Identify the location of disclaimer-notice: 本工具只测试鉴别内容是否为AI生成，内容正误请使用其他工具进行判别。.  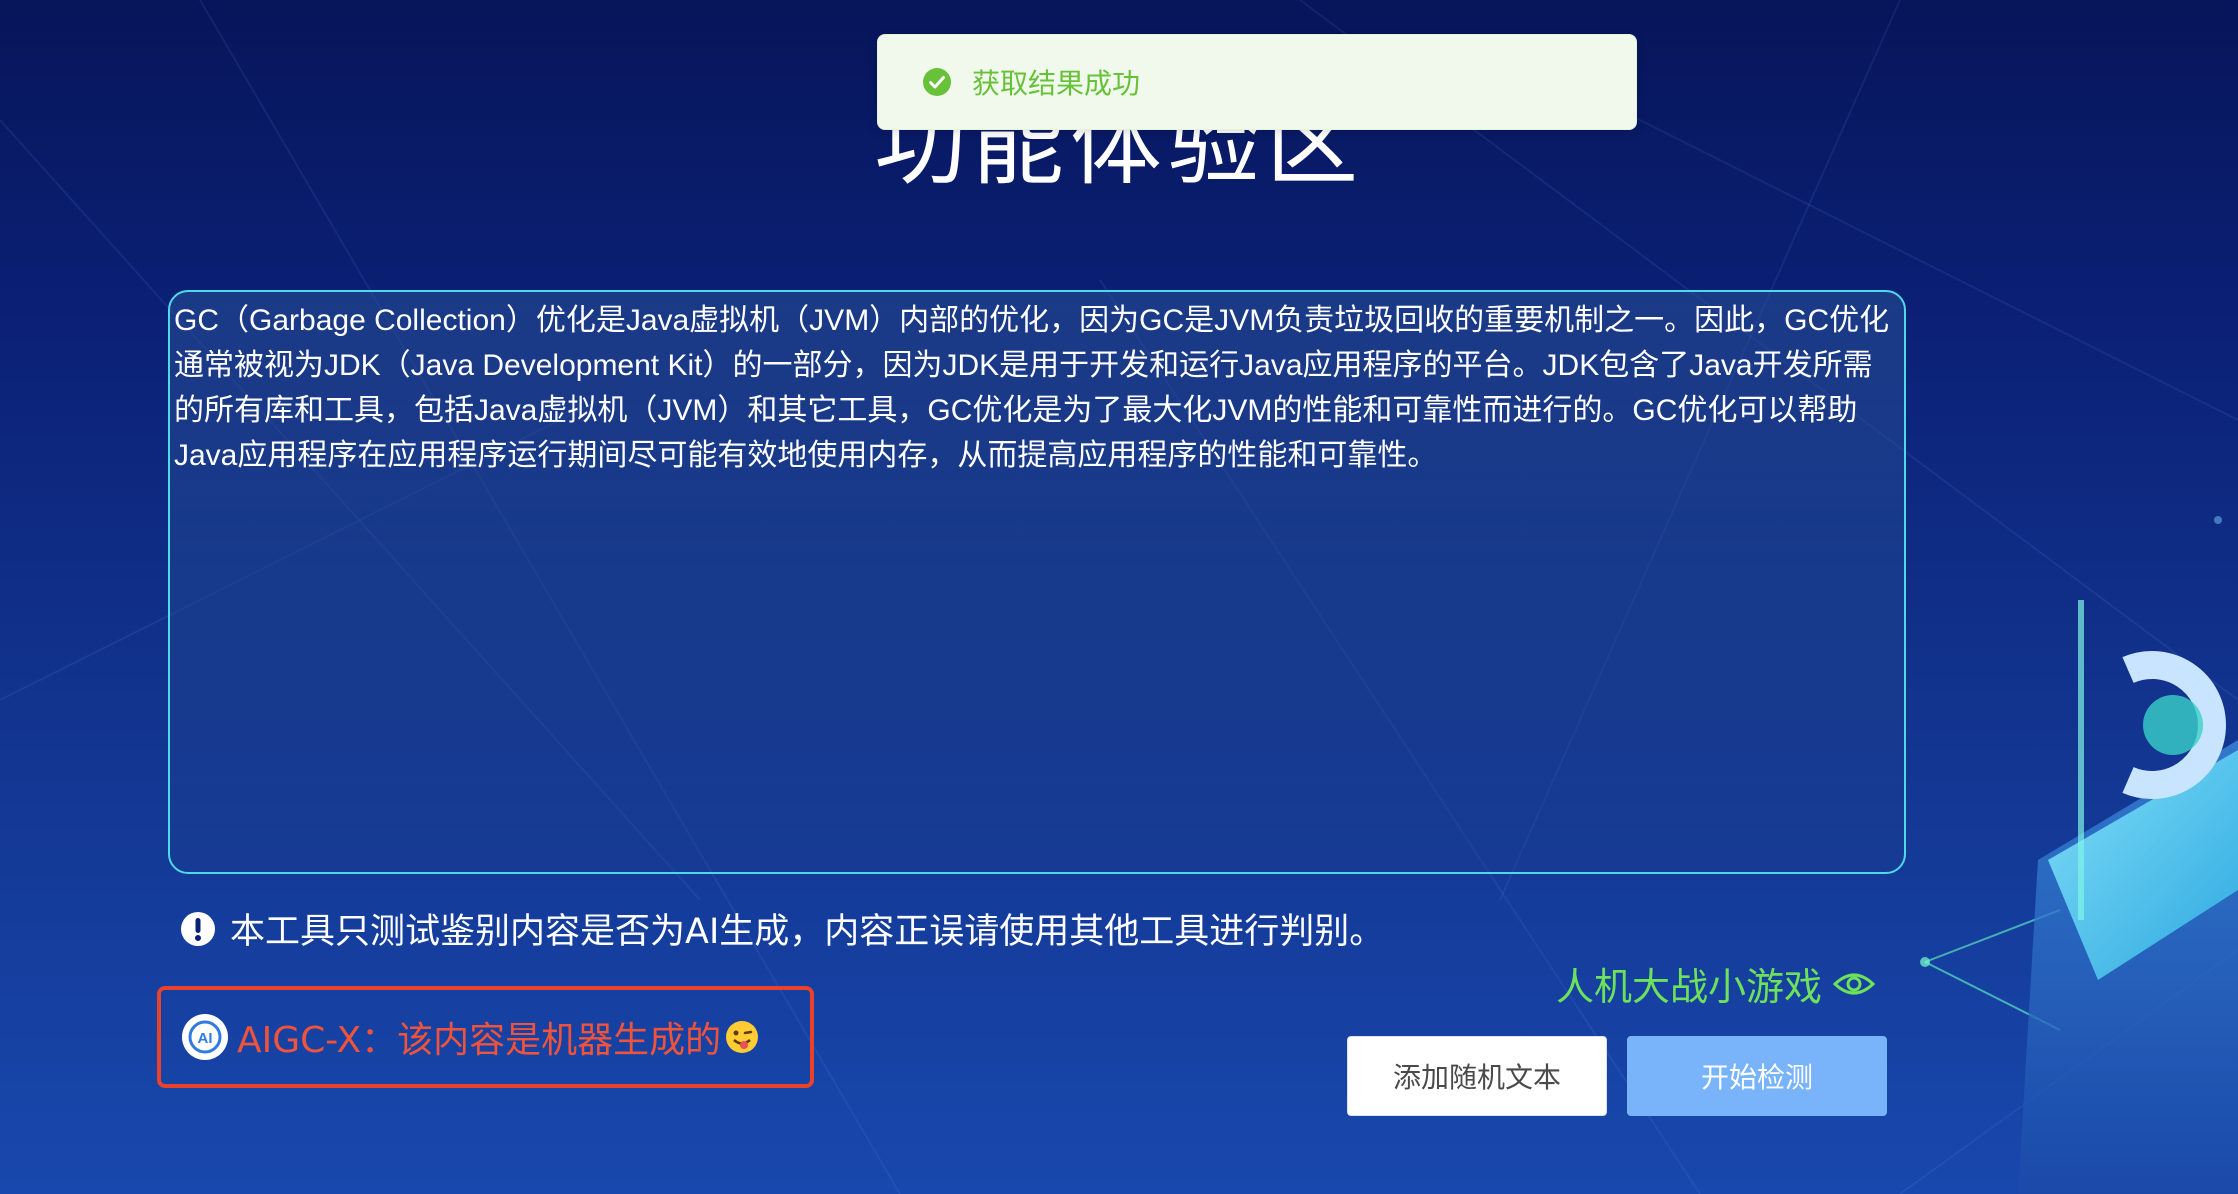
(782, 928).